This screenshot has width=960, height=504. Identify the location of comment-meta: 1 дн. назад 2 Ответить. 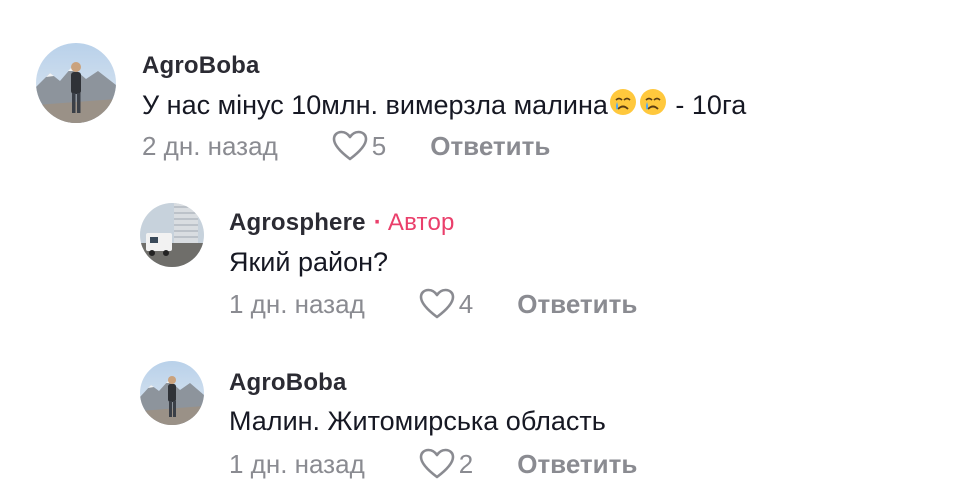
(433, 464).